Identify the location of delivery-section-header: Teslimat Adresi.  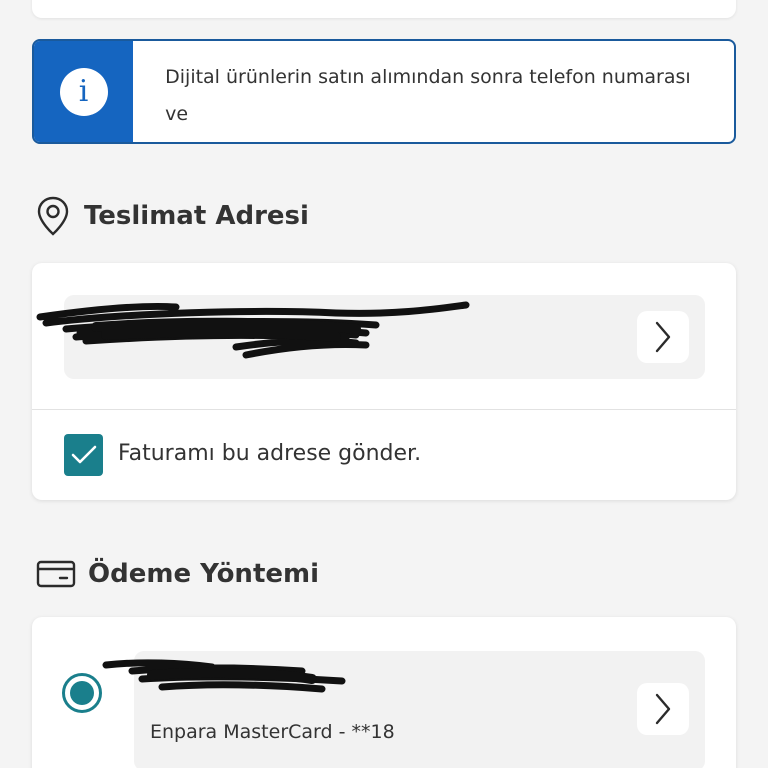
(172, 216).